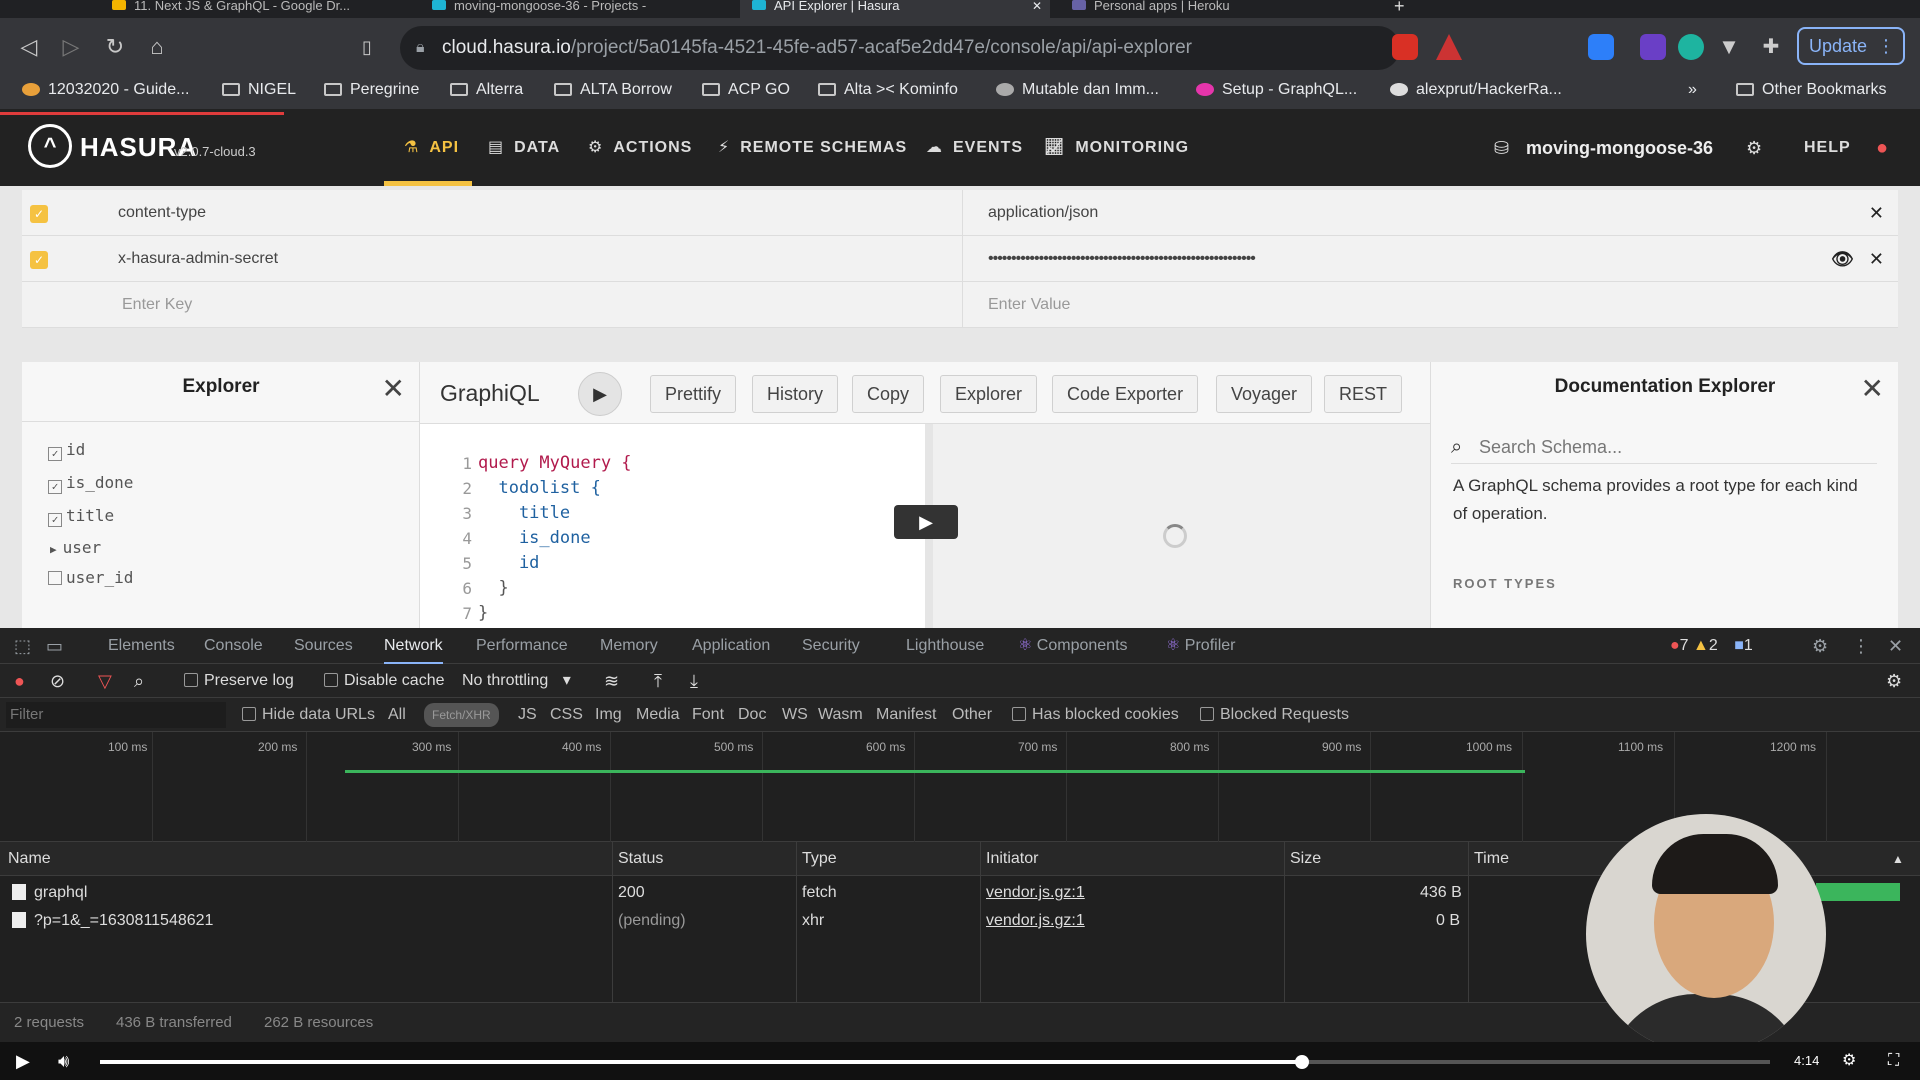 Image resolution: width=1920 pixels, height=1080 pixels. I want to click on devtools-menu-icon: ⋮, so click(1861, 646).